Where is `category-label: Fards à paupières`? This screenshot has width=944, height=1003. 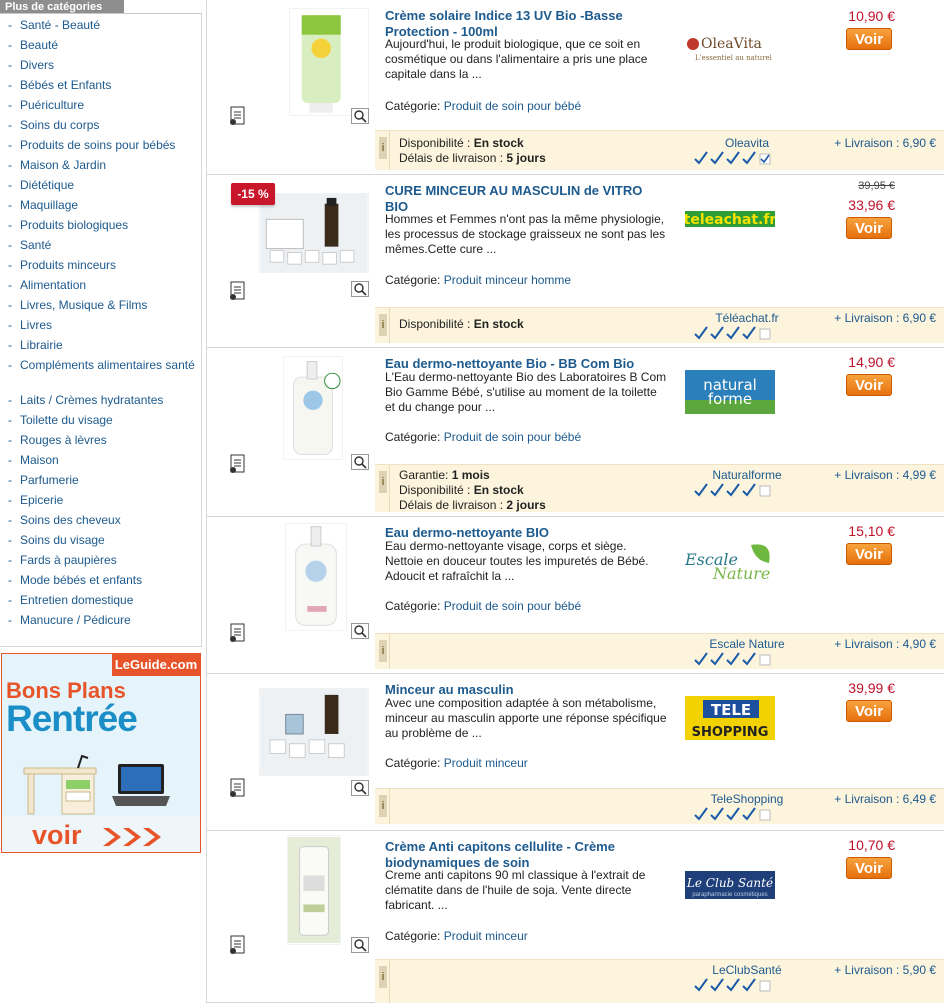 category-label: Fards à paupières is located at coordinates (68, 560).